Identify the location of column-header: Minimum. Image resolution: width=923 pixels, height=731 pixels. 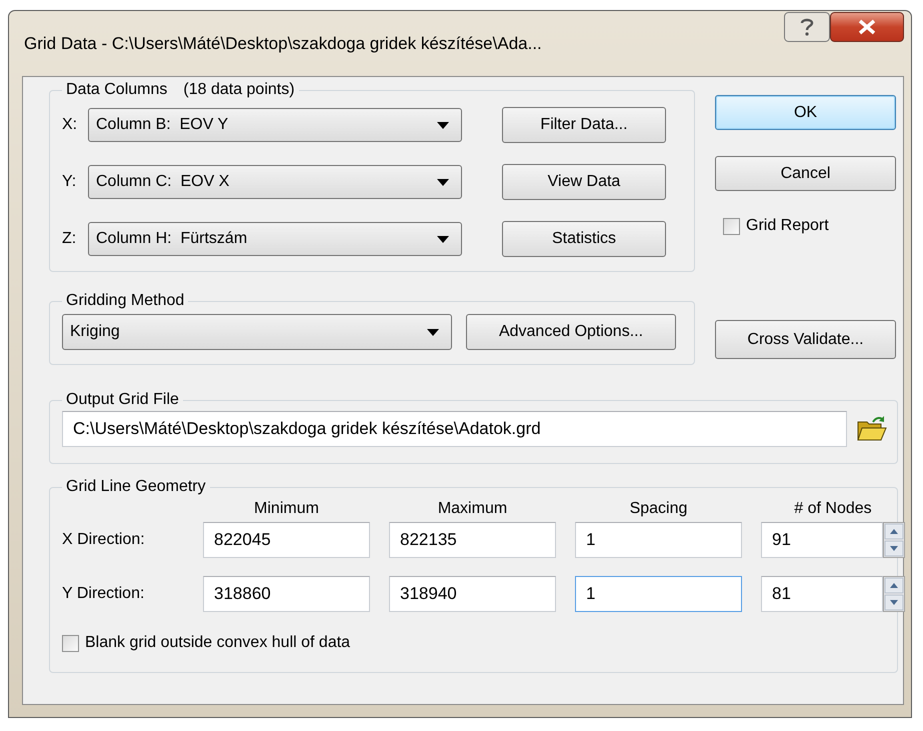
(286, 509).